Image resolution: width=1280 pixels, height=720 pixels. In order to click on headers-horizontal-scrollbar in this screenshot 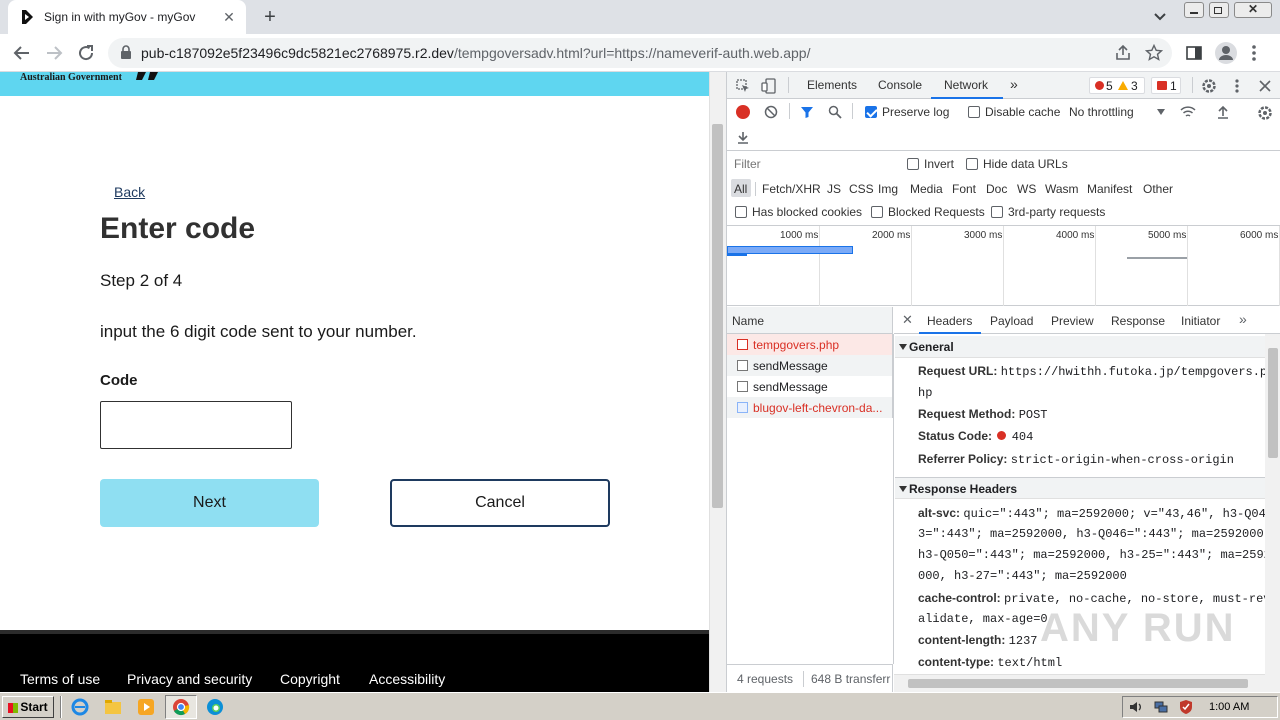, I will do `click(1079, 683)`.